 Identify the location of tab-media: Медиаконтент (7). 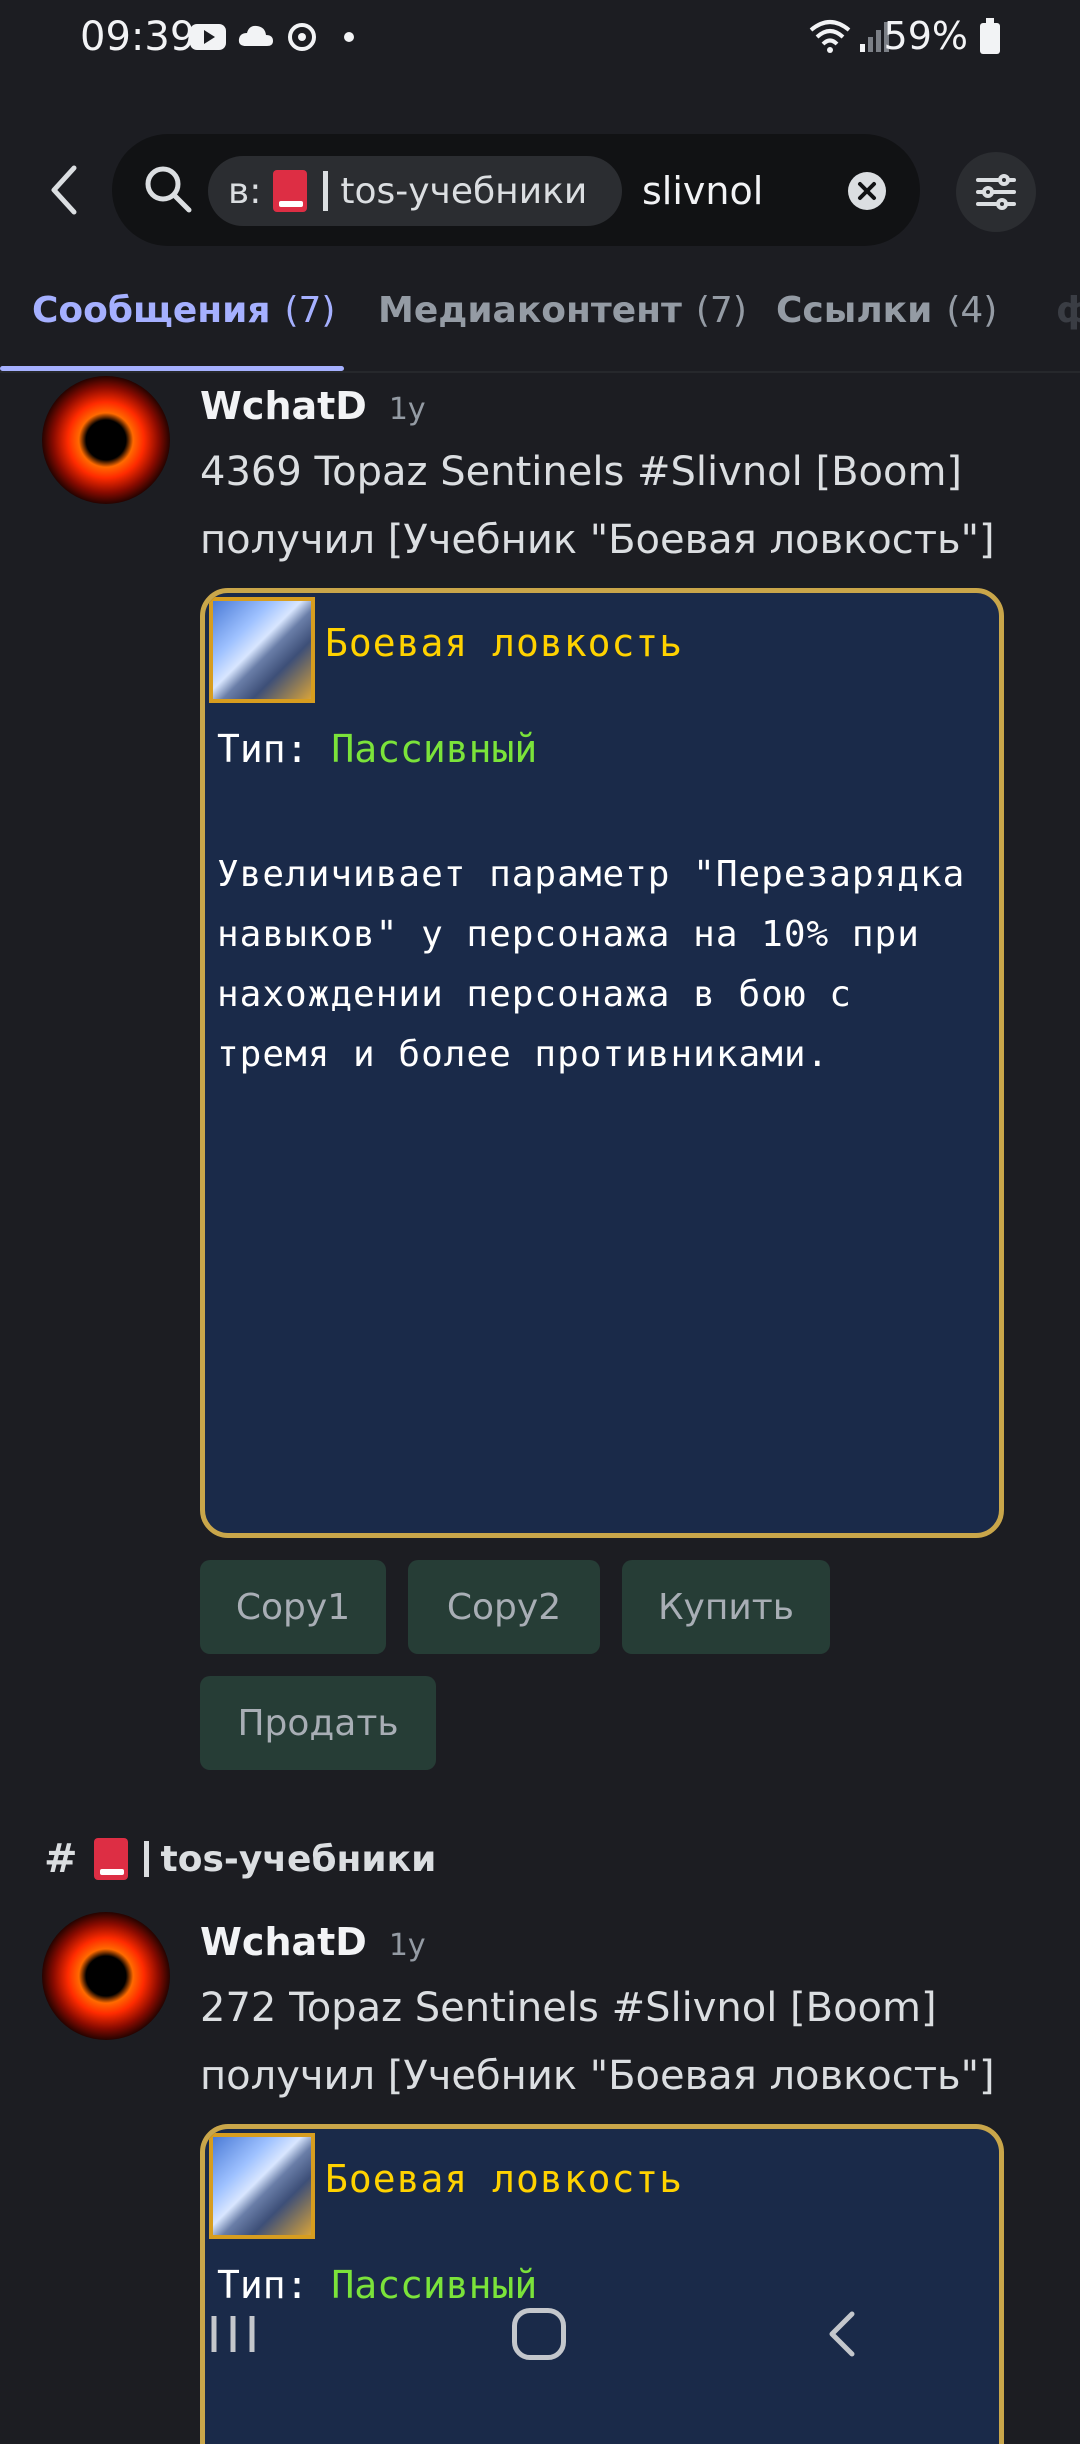
(562, 310).